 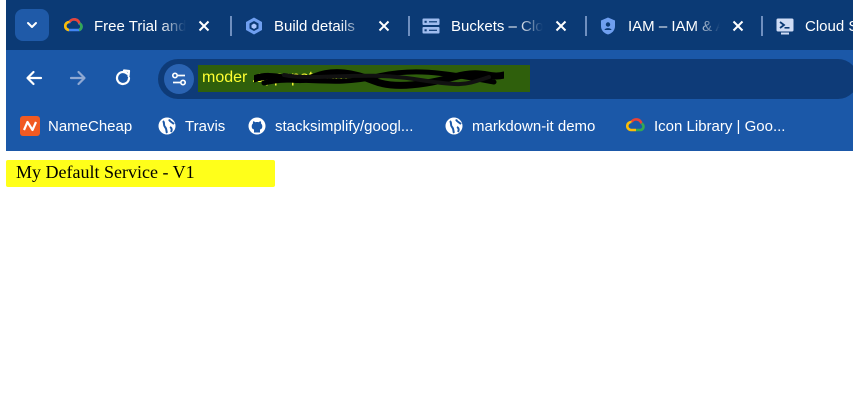 What do you see at coordinates (829, 26) in the screenshot?
I see `tab-title: Cloud Shell` at bounding box center [829, 26].